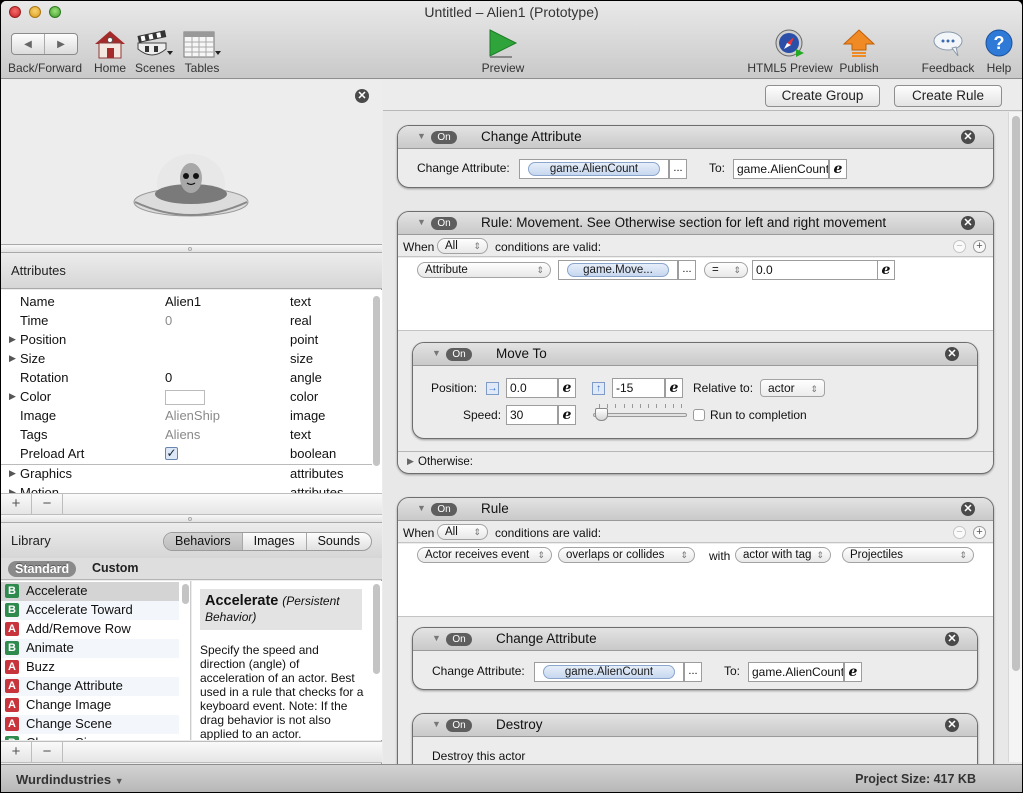  I want to click on behaviors-scrollbar, so click(185, 594).